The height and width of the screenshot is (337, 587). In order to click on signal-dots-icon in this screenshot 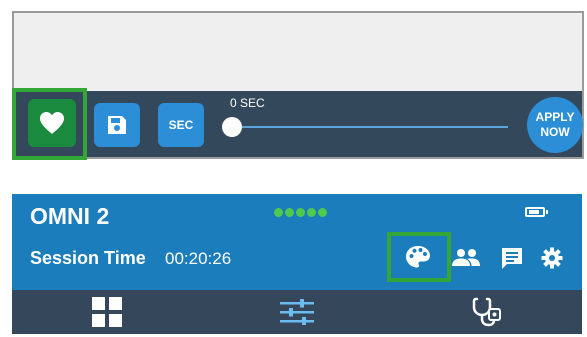, I will do `click(300, 212)`.